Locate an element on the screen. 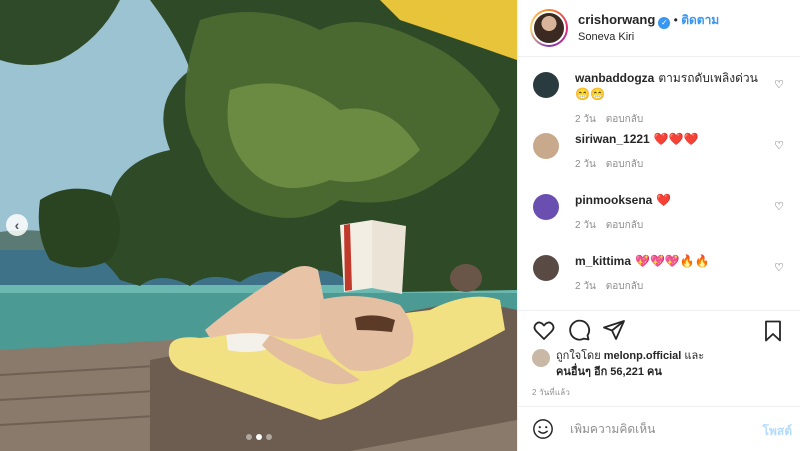 Image resolution: width=800 pixels, height=451 pixels. carousel-indicator is located at coordinates (259, 437).